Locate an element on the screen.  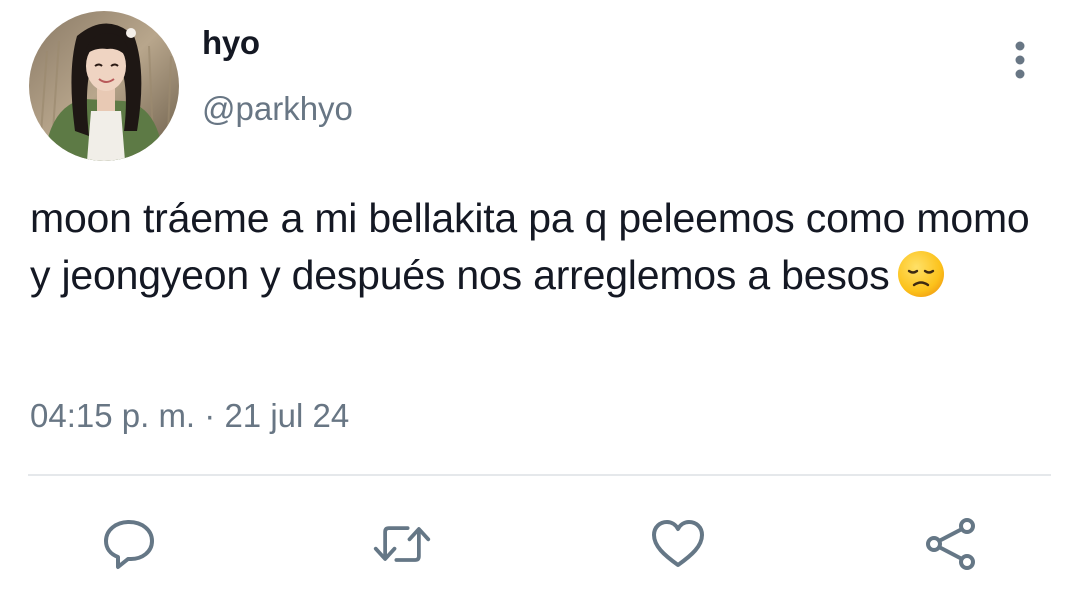
retweet-button is located at coordinates (402, 544).